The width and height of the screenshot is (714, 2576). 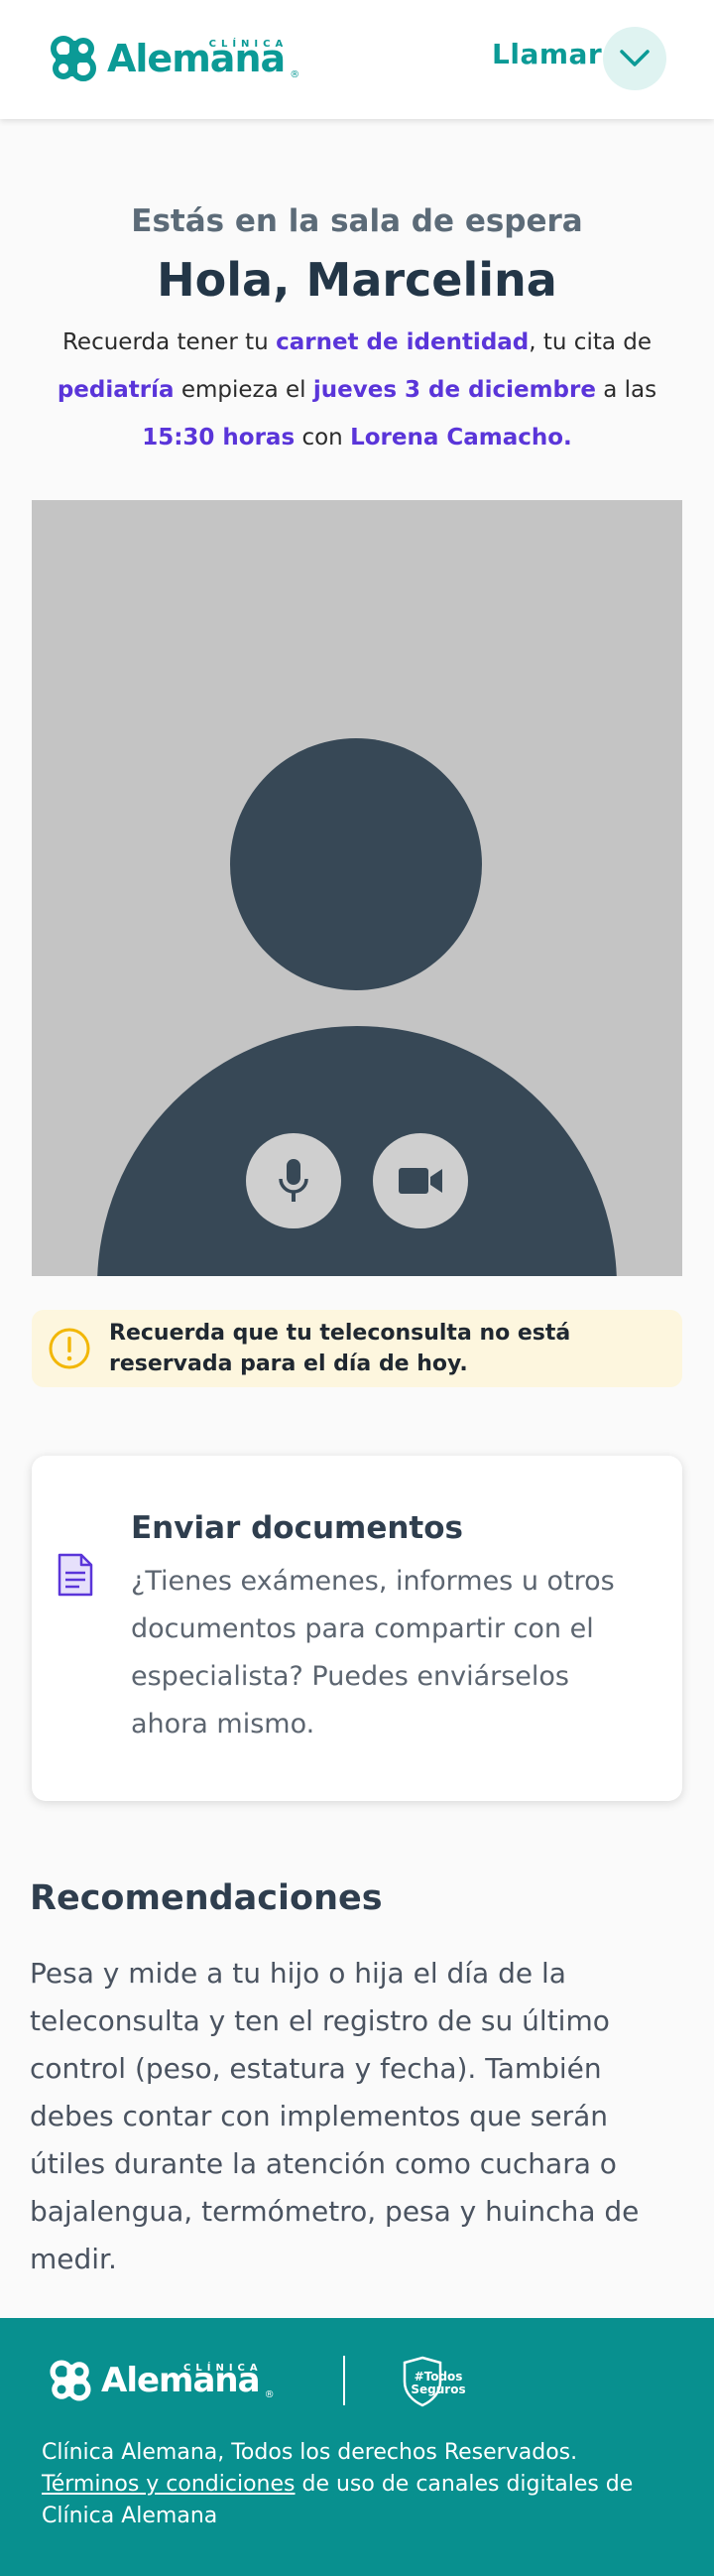 I want to click on menu-toggle-button, so click(x=634, y=59).